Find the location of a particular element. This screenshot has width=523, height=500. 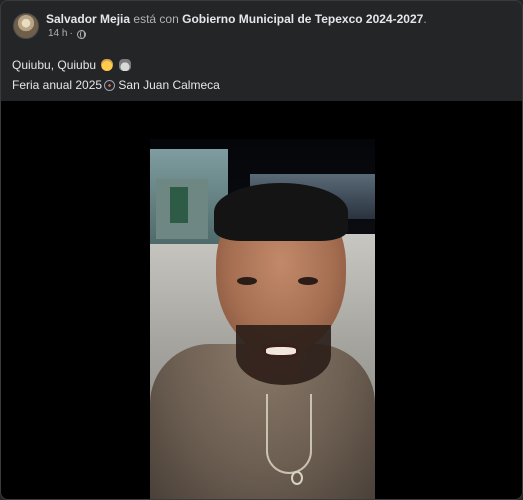

relation-text: está con is located at coordinates (156, 19).